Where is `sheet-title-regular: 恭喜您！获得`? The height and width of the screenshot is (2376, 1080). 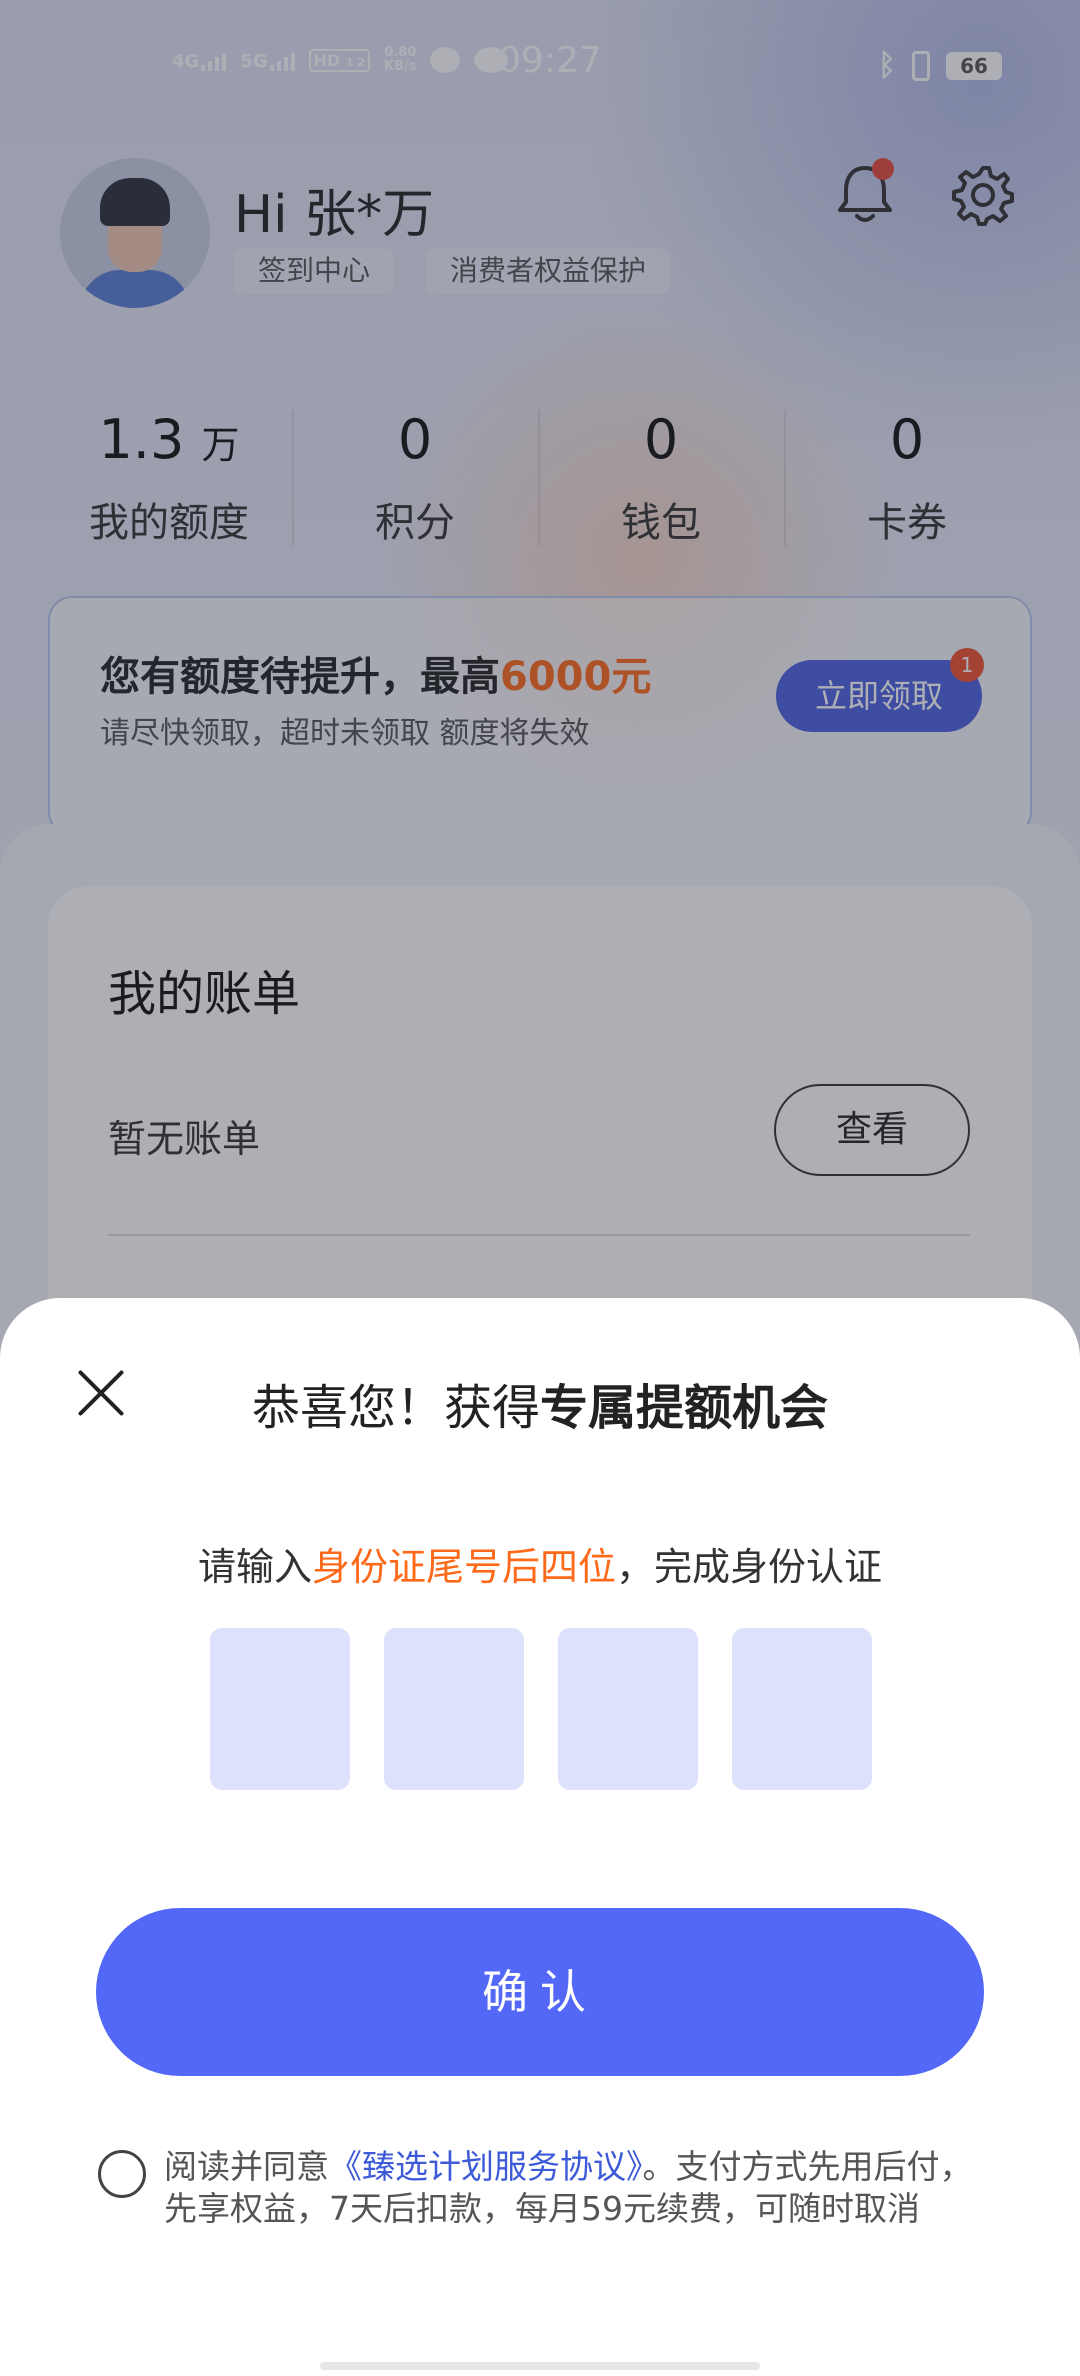
sheet-title-regular: 恭喜您！获得 is located at coordinates (395, 1408).